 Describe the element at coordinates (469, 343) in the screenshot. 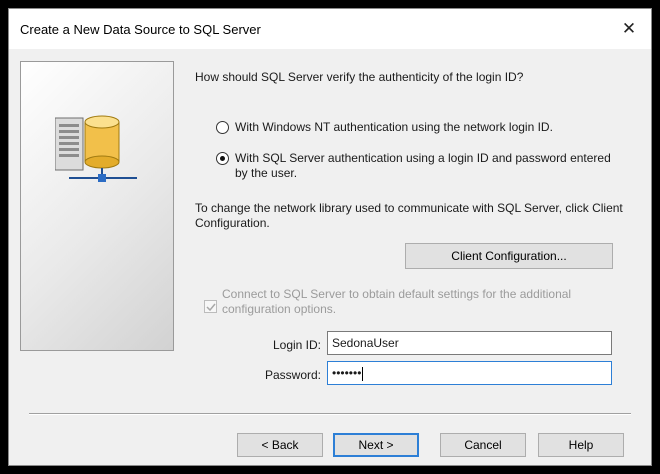

I see `login-id-input: SedonaUser` at that location.